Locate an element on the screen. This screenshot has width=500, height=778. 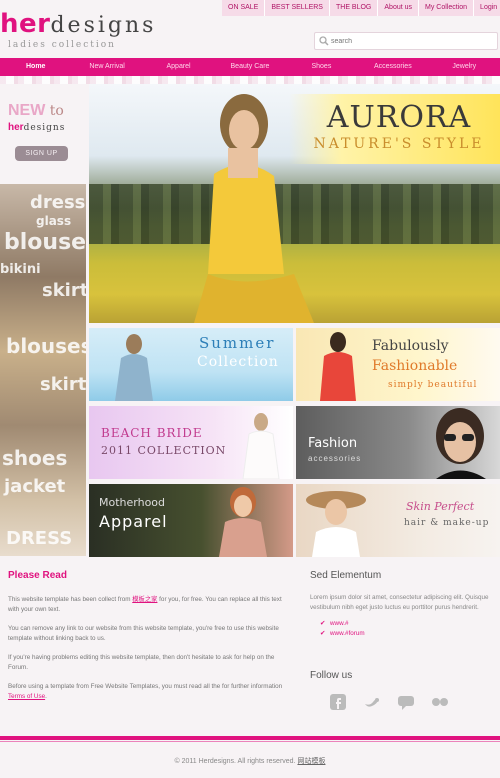
logo: herdesigns ladies collection is located at coordinates (76, 30).